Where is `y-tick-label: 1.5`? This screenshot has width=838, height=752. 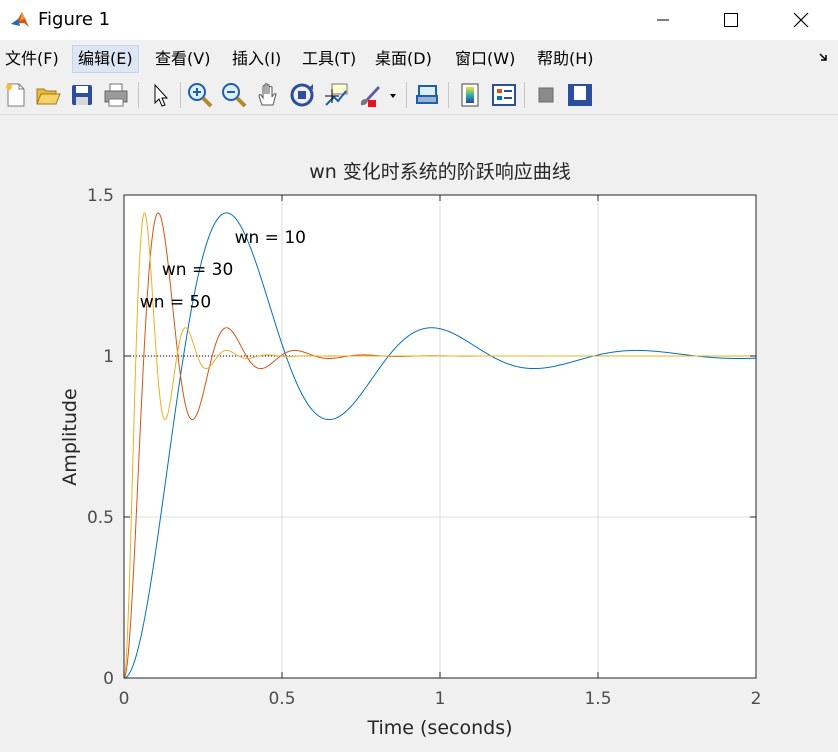
y-tick-label: 1.5 is located at coordinates (100, 196).